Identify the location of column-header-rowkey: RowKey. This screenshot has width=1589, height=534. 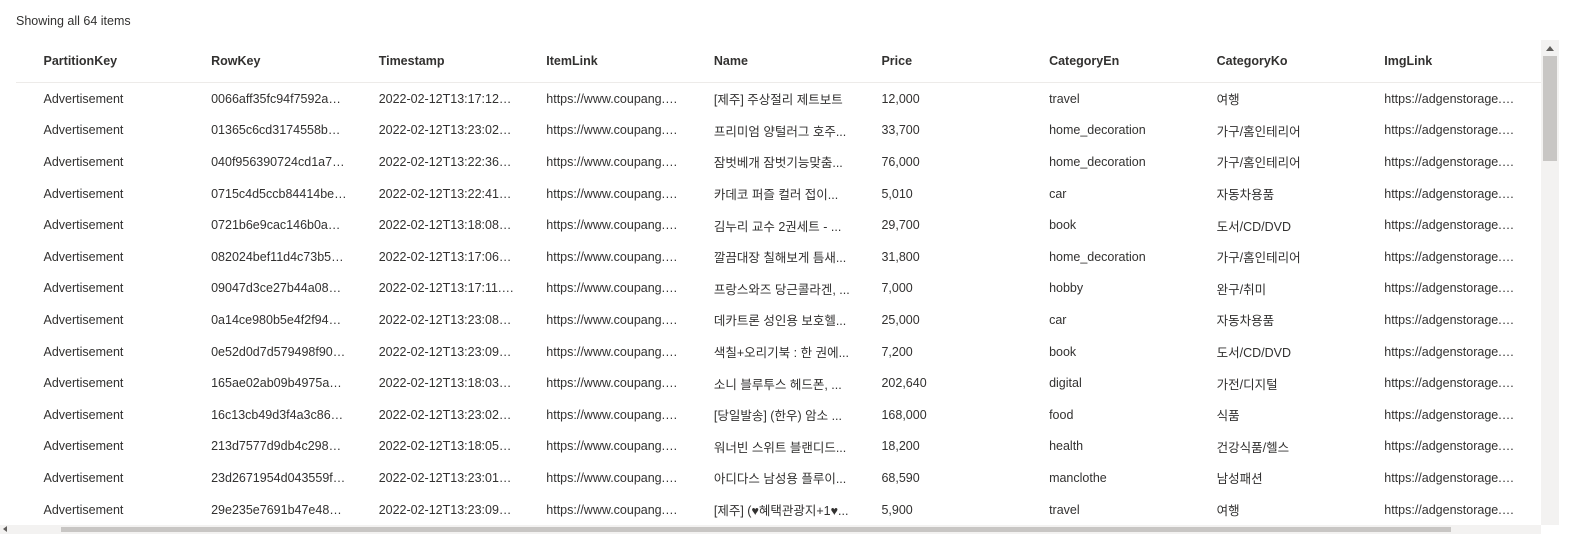
(268, 61).